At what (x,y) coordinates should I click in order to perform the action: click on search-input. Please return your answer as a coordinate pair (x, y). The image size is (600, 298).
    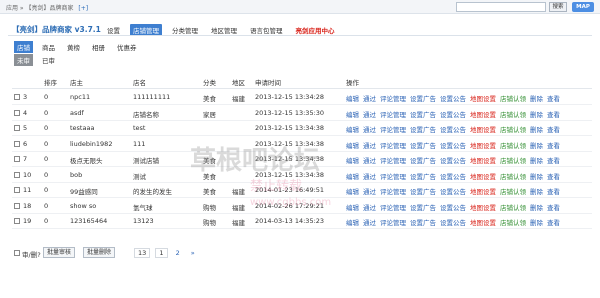
    Looking at the image, I should click on (501, 7).